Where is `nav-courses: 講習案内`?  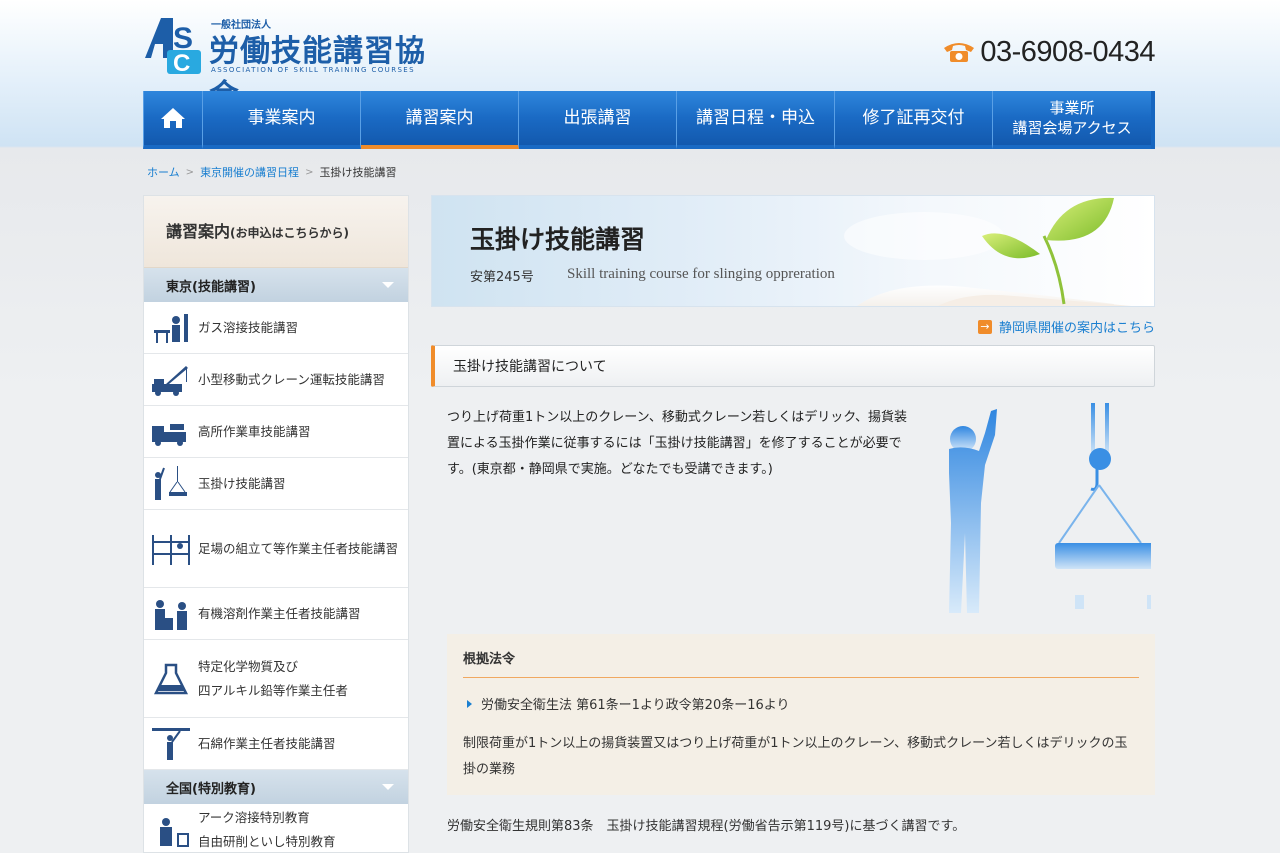 nav-courses: 講習案内 is located at coordinates (440, 120).